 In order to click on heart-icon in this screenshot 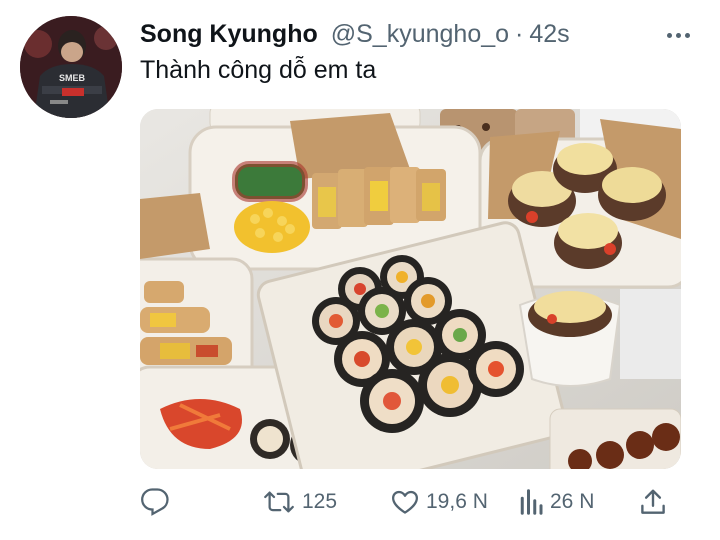, I will do `click(405, 502)`.